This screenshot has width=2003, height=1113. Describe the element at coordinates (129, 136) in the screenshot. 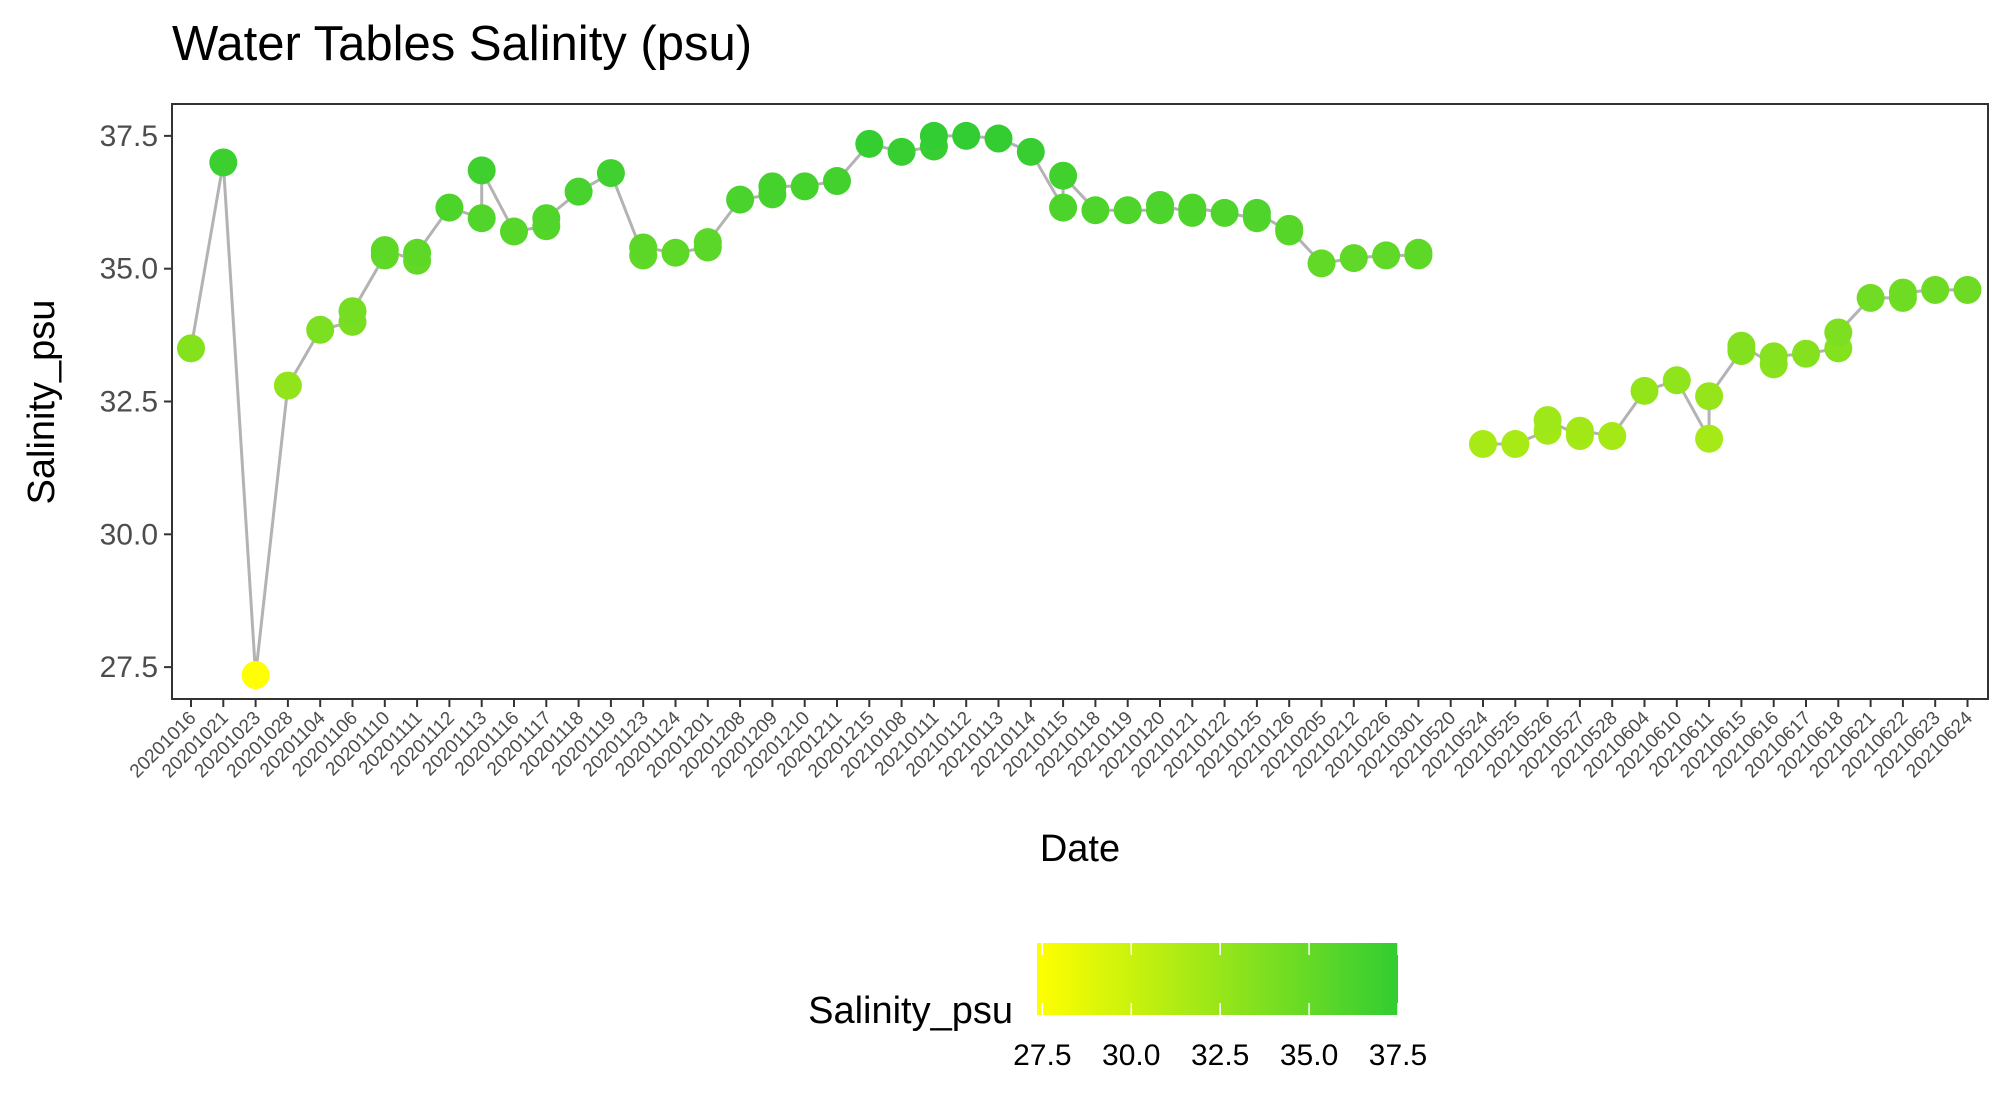

I see `y-tick-label: 37.5` at that location.